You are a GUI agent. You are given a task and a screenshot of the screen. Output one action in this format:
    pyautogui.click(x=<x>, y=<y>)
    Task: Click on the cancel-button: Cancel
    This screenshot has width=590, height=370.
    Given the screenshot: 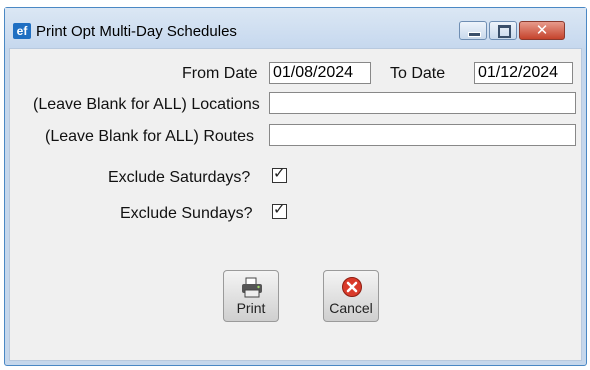 What is the action you would take?
    pyautogui.click(x=351, y=296)
    